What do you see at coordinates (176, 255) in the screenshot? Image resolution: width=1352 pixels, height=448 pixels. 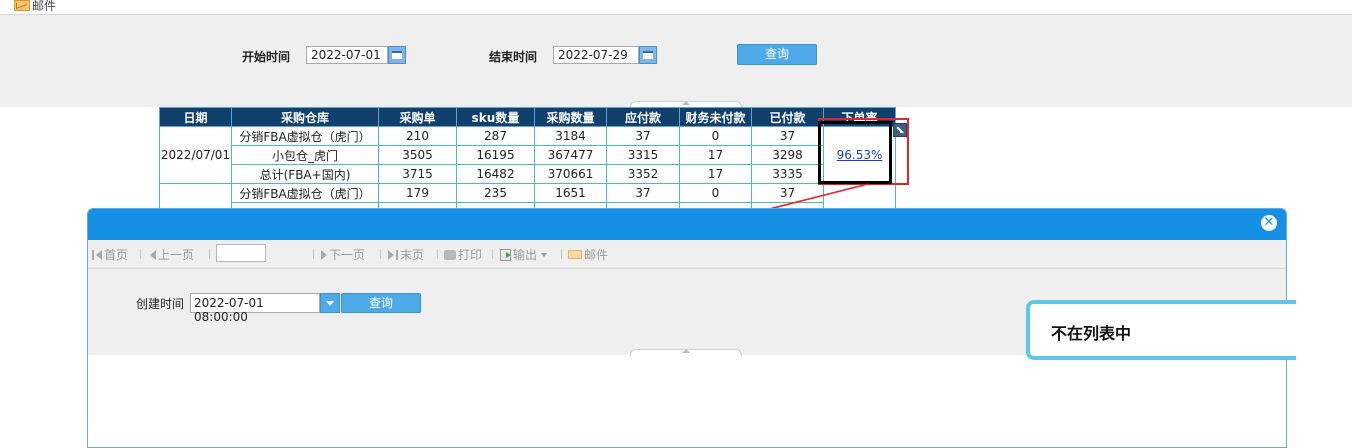 I see `prev-page-label: 上一页` at bounding box center [176, 255].